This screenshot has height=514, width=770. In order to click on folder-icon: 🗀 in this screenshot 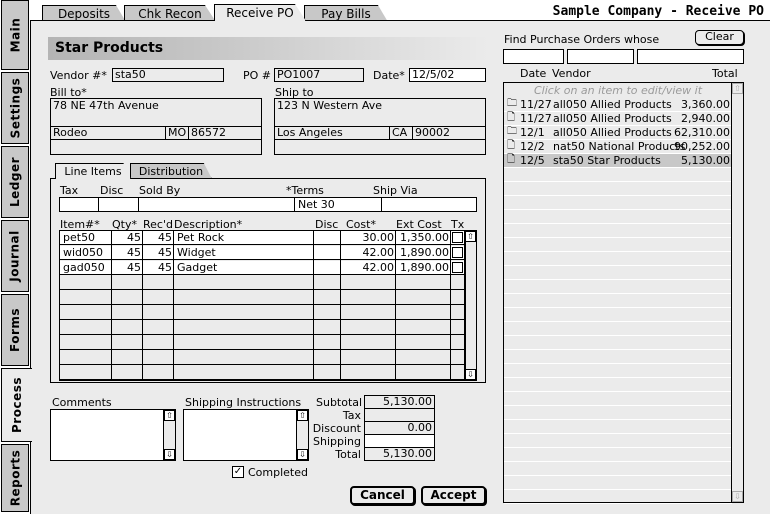, I will do `click(512, 103)`.